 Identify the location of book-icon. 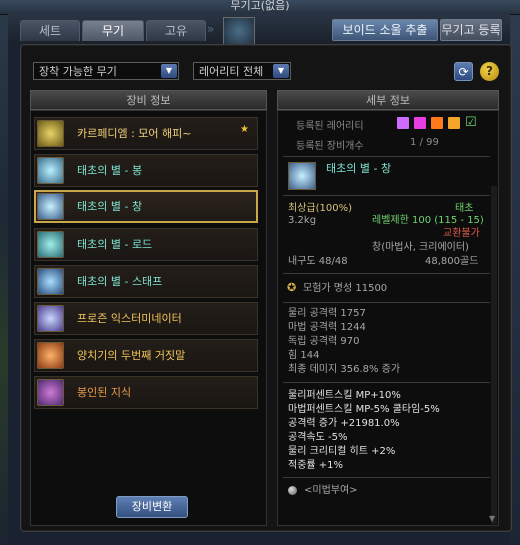
(50, 392).